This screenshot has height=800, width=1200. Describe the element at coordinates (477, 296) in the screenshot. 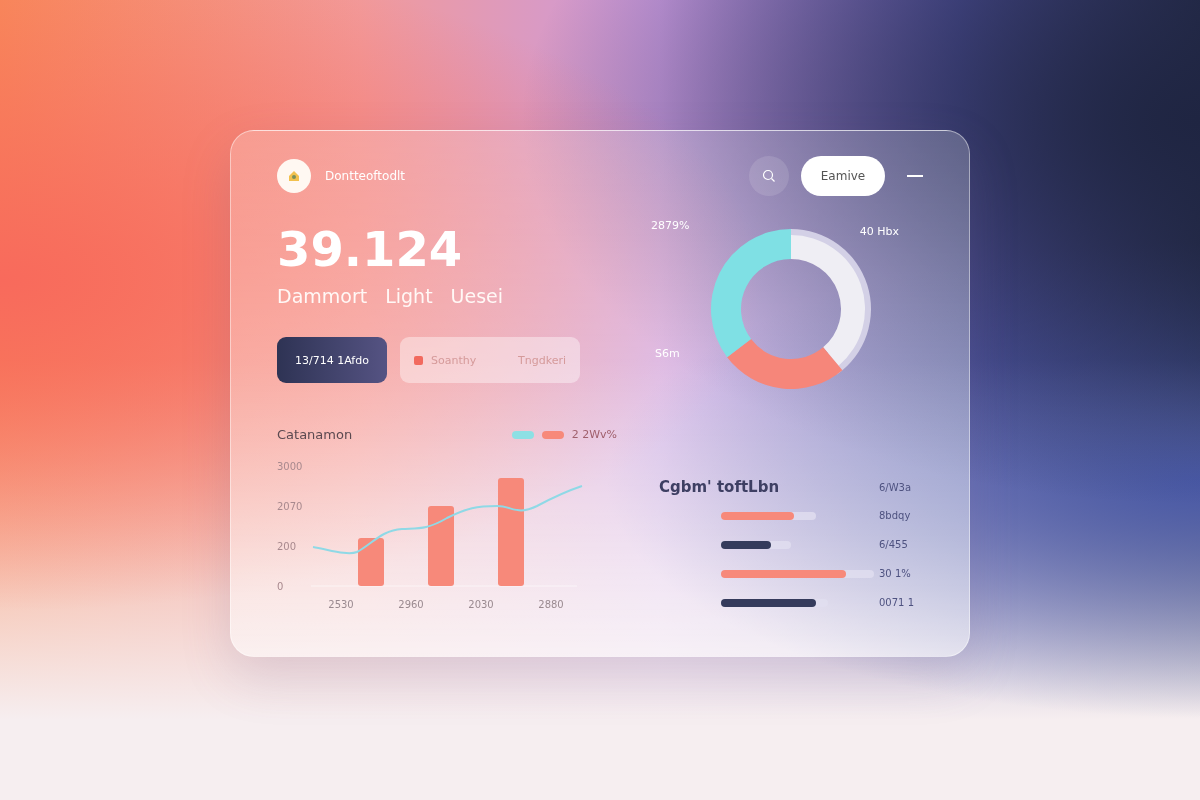

I see `subtitle-label: Uesei` at that location.